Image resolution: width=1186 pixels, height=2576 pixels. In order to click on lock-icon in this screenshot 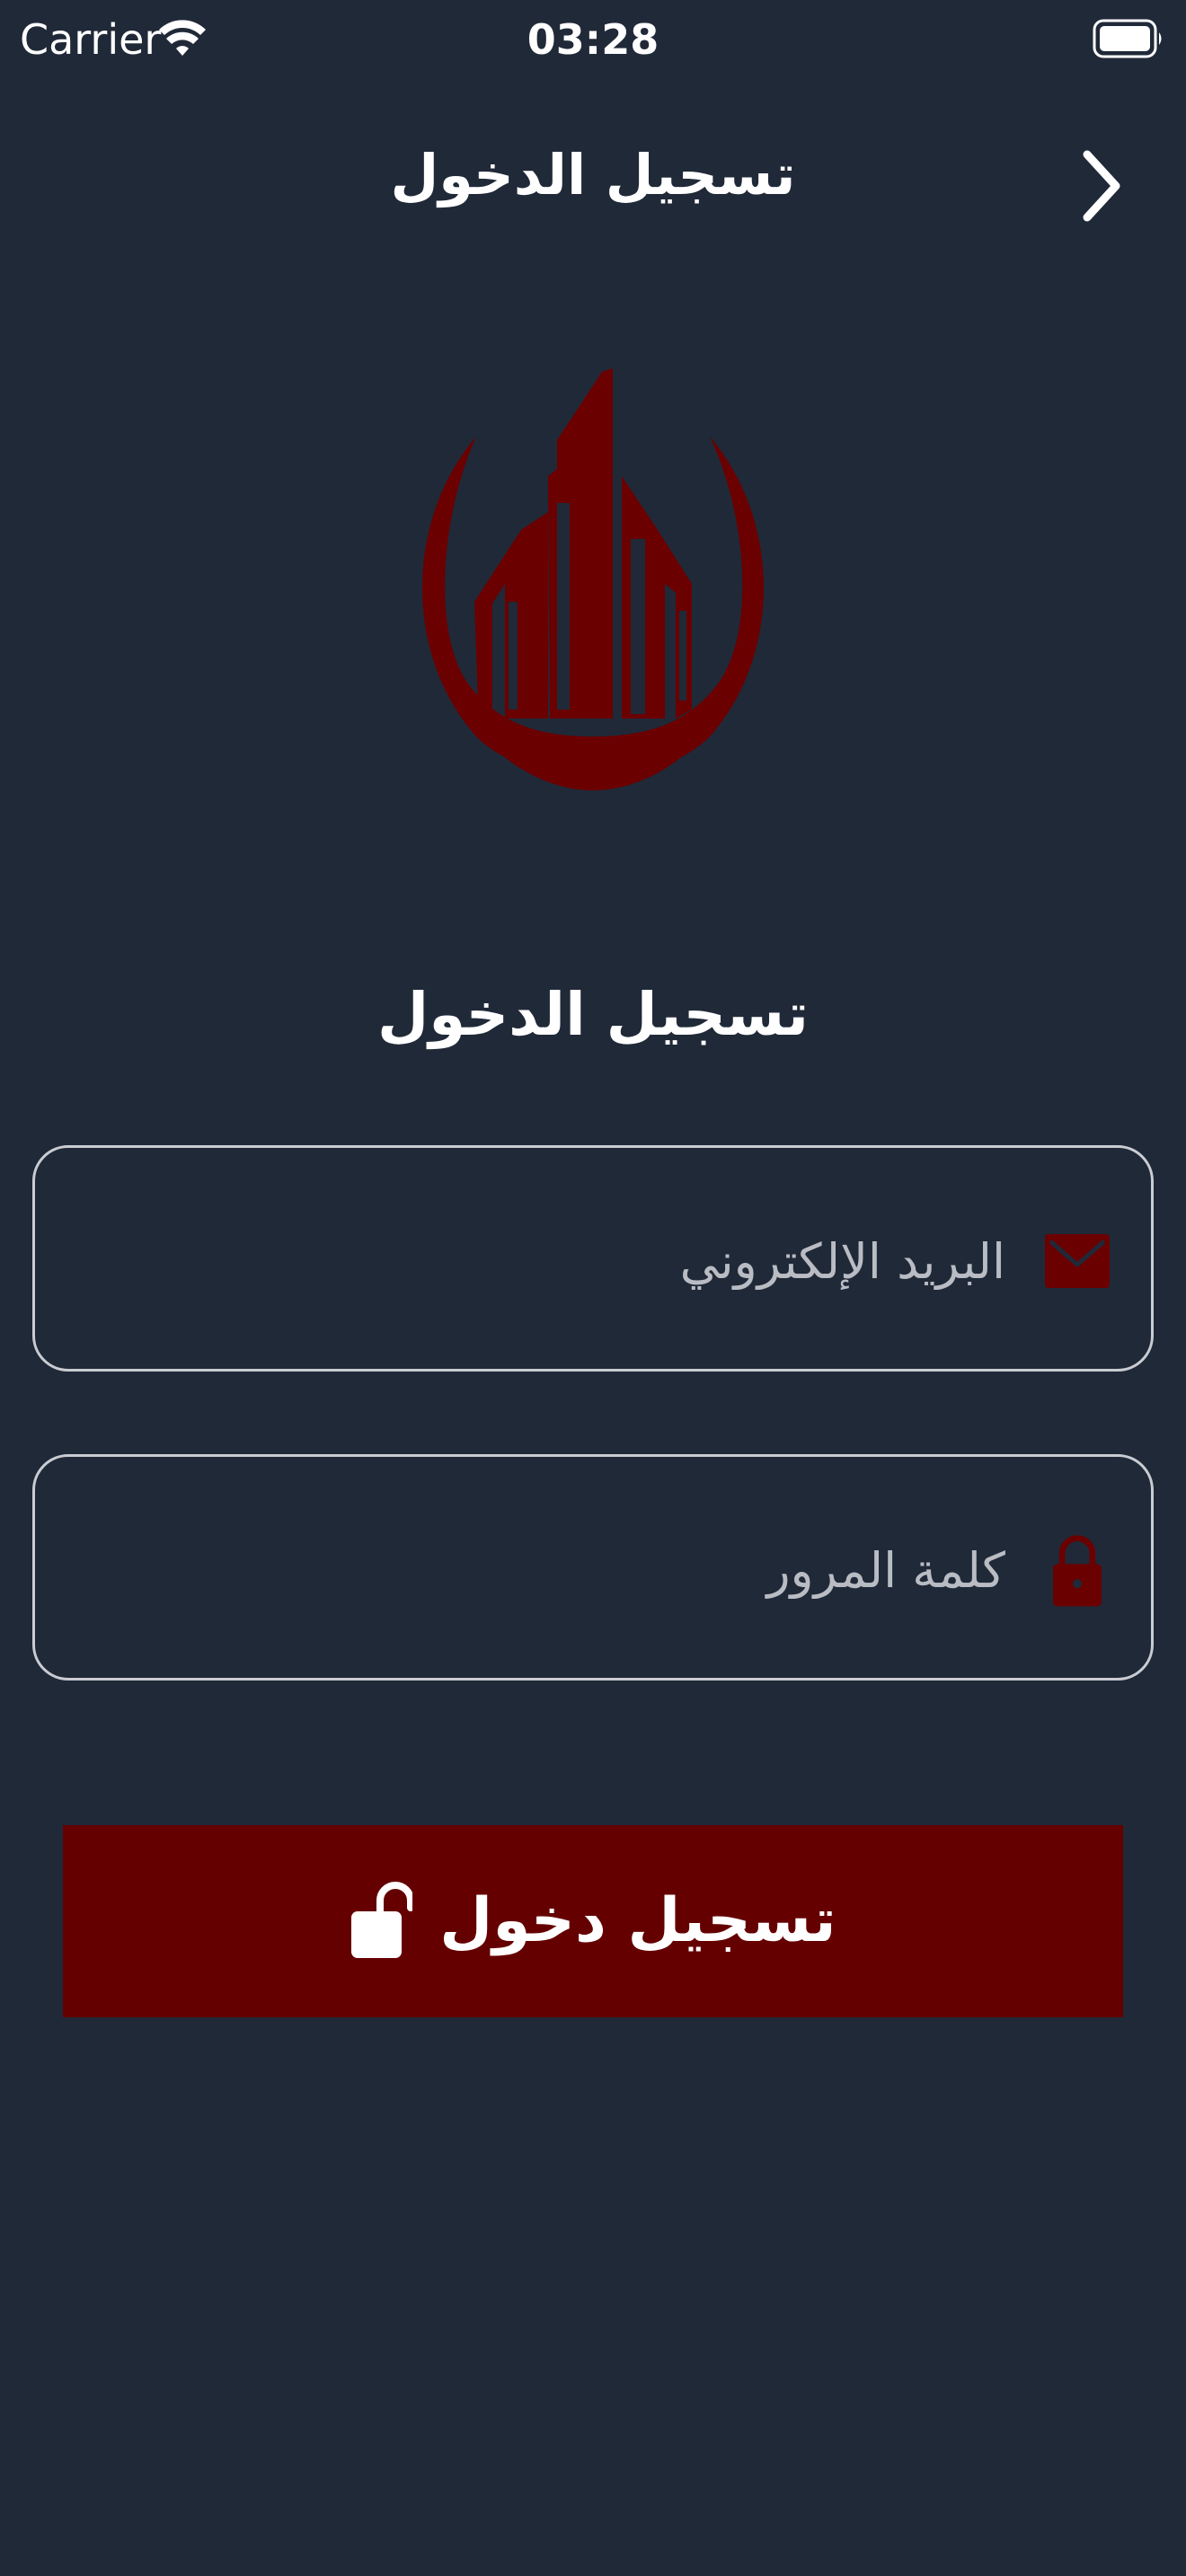, I will do `click(1077, 1571)`.